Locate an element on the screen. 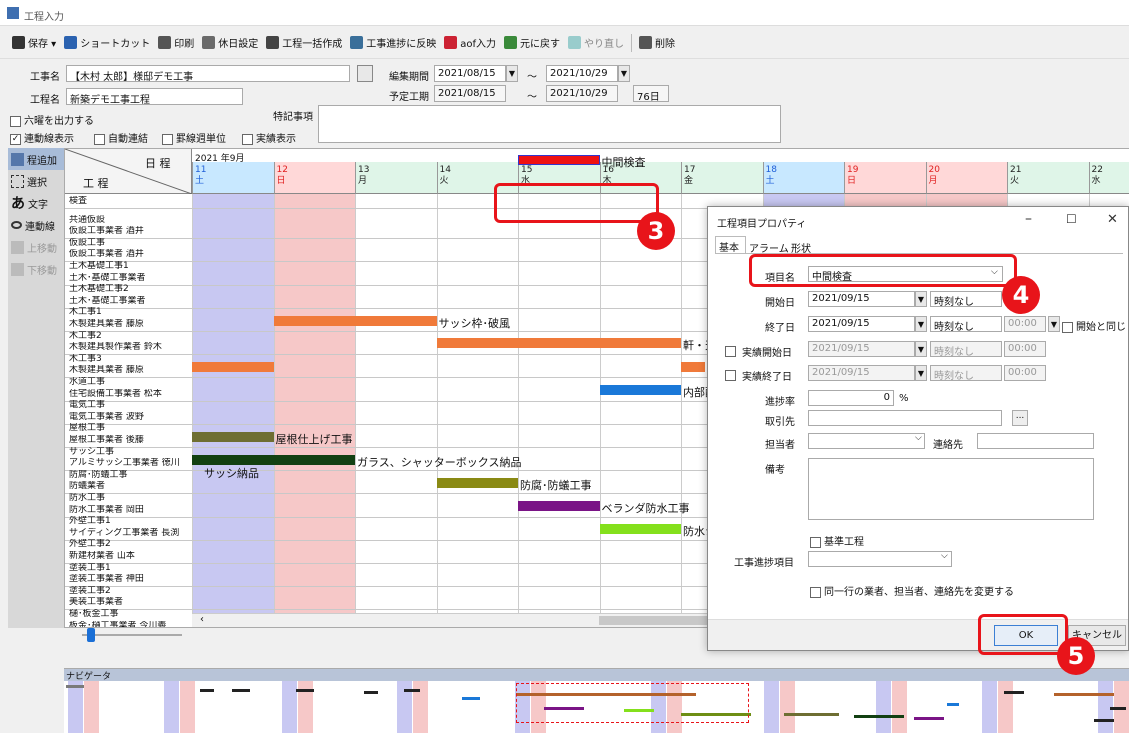 This screenshot has height=733, width=1129. contact-field is located at coordinates (1035, 441).